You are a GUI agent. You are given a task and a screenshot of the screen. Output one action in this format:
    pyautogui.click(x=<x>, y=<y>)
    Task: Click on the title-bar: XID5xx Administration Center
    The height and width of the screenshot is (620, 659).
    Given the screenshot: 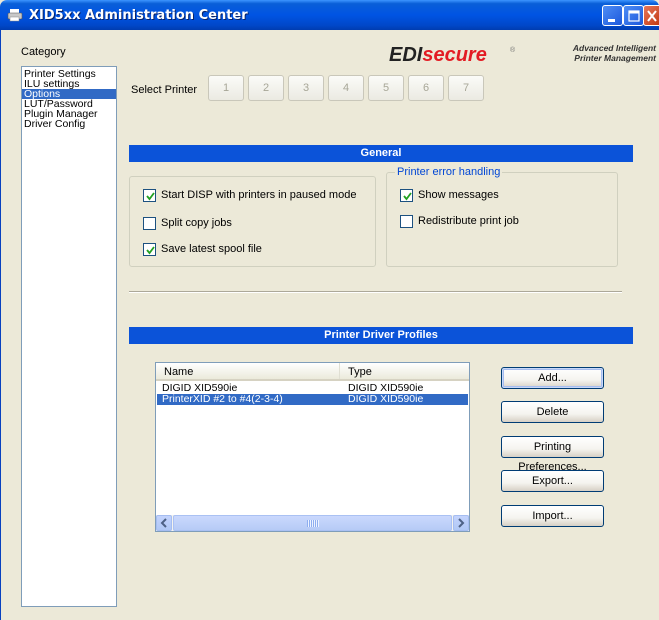 What is the action you would take?
    pyautogui.click(x=329, y=15)
    